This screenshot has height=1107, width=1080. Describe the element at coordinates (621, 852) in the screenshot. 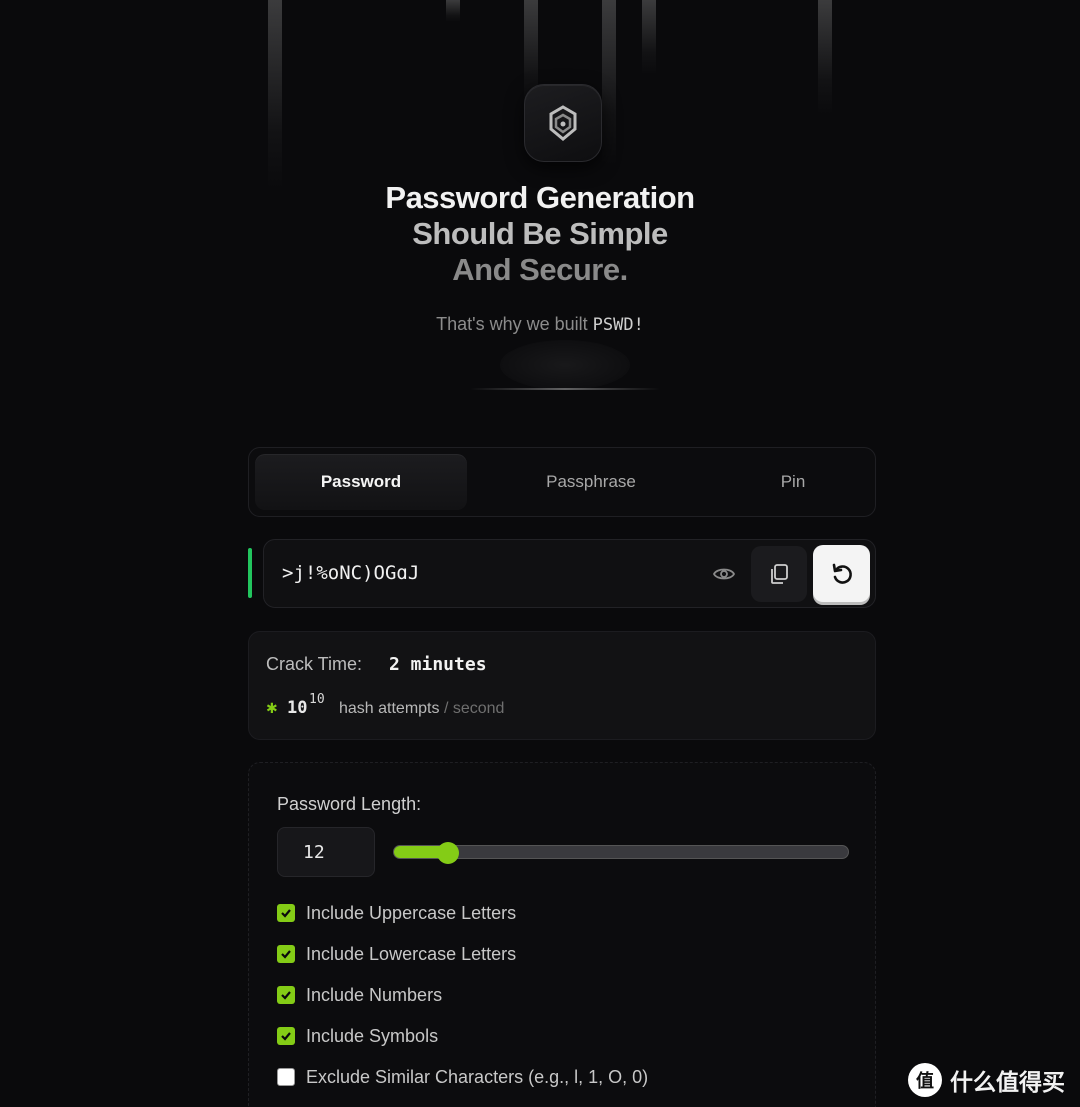

I see `length-slider` at that location.